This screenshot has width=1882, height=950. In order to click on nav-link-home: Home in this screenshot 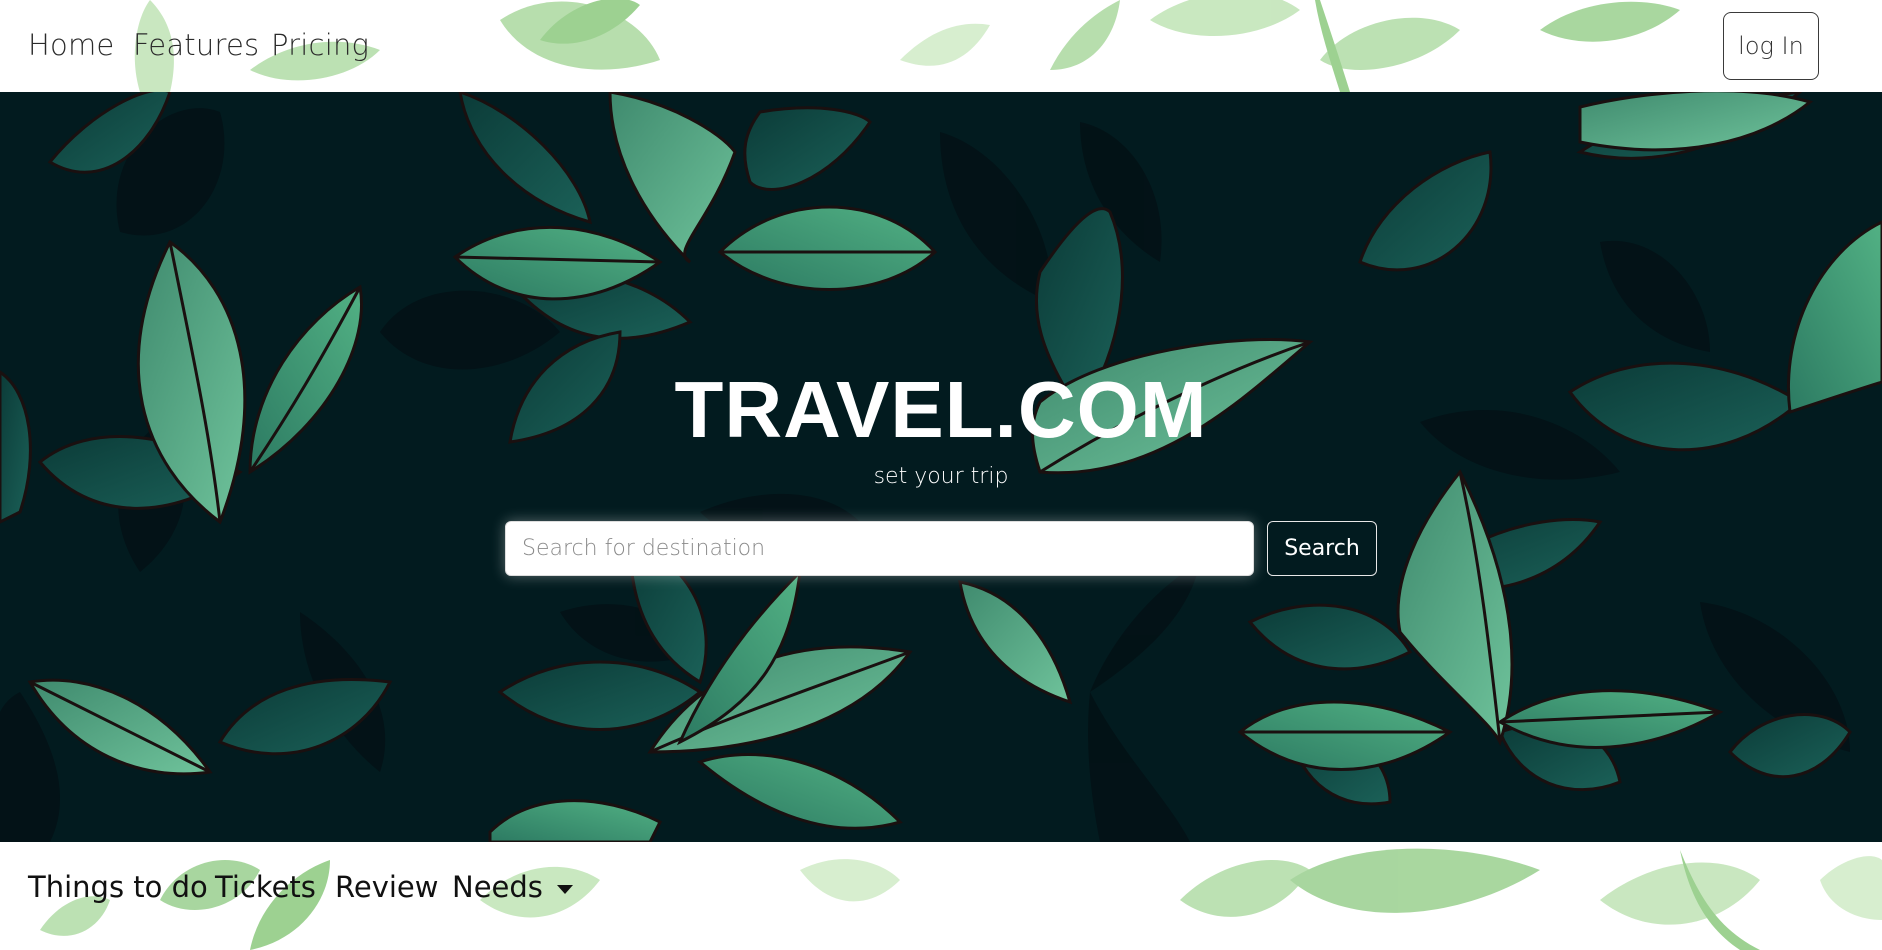, I will do `click(71, 45)`.